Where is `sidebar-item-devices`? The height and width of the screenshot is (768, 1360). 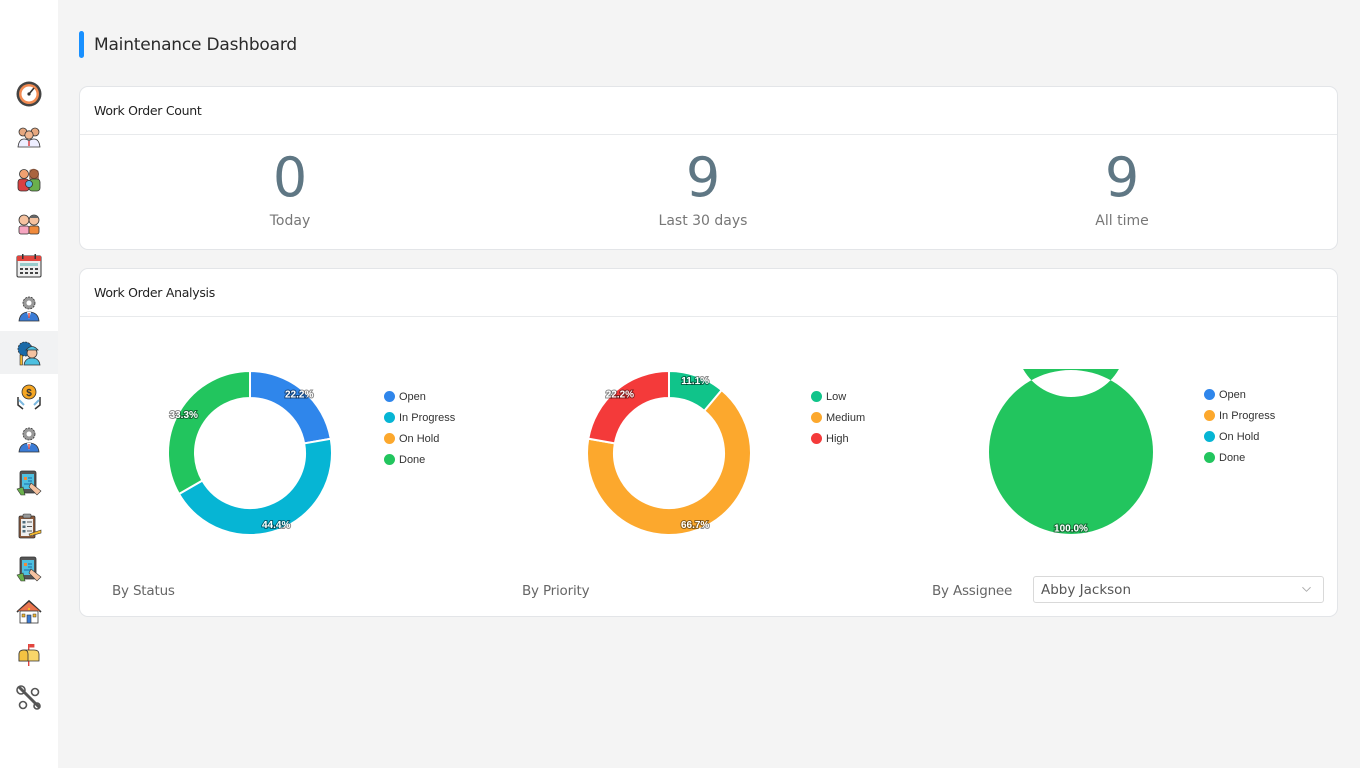
sidebar-item-devices is located at coordinates (29, 568).